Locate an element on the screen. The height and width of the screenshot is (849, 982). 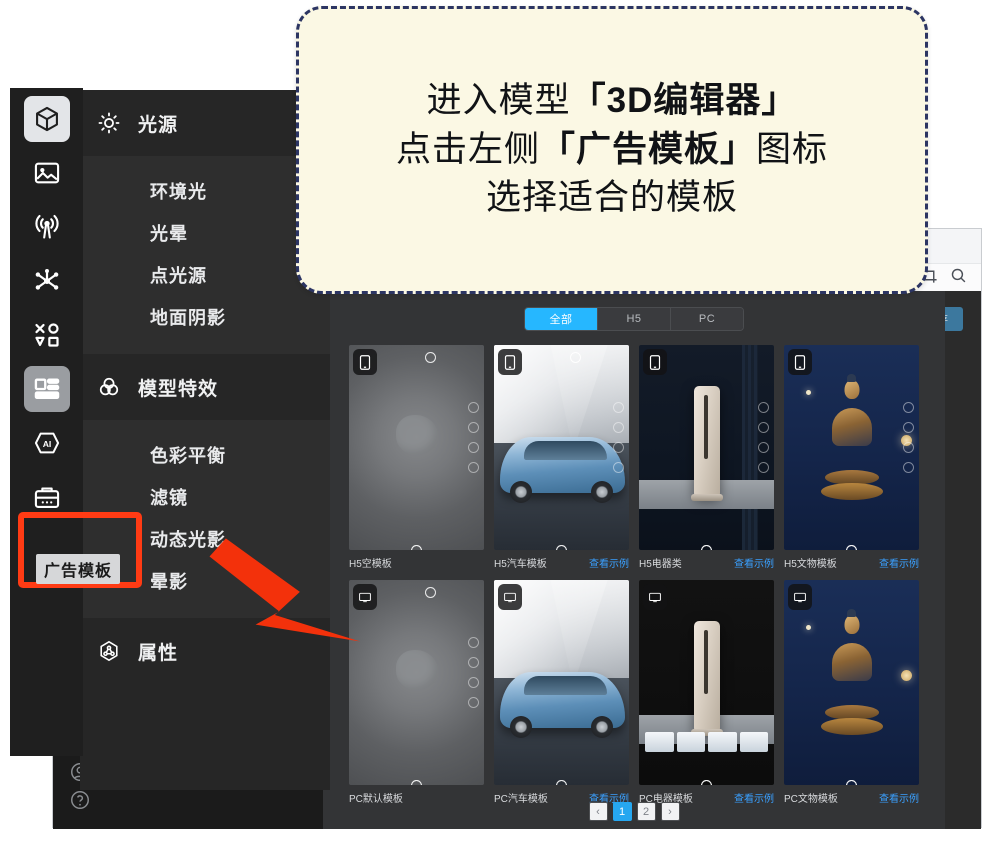
template-card: PC电器模板 查看示例 is located at coordinates (706, 692).